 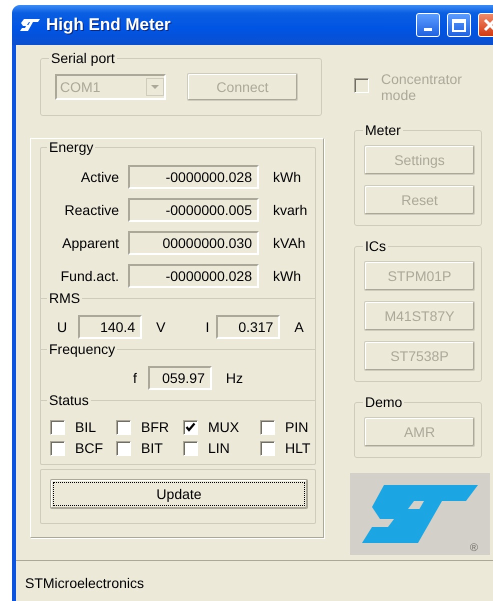 What do you see at coordinates (84, 583) in the screenshot?
I see `status-text: STMicroelectronics` at bounding box center [84, 583].